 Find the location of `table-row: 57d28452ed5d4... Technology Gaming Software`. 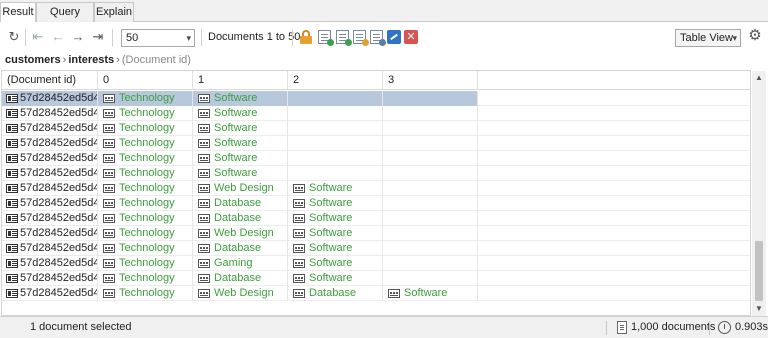

table-row: 57d28452ed5d4... Technology Gaming Software is located at coordinates (376, 263).